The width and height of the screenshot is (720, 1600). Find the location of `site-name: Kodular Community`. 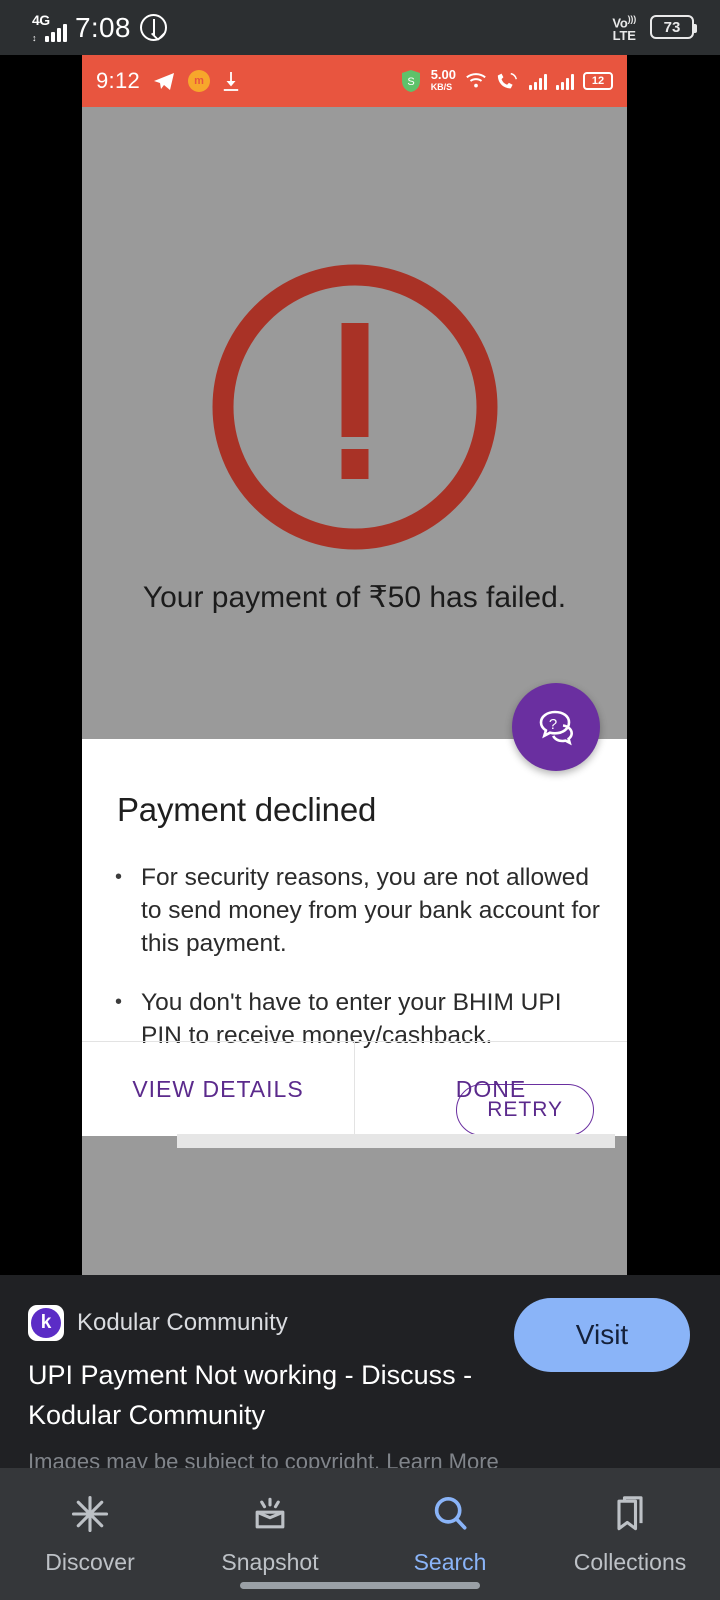

site-name: Kodular Community is located at coordinates (182, 1322).